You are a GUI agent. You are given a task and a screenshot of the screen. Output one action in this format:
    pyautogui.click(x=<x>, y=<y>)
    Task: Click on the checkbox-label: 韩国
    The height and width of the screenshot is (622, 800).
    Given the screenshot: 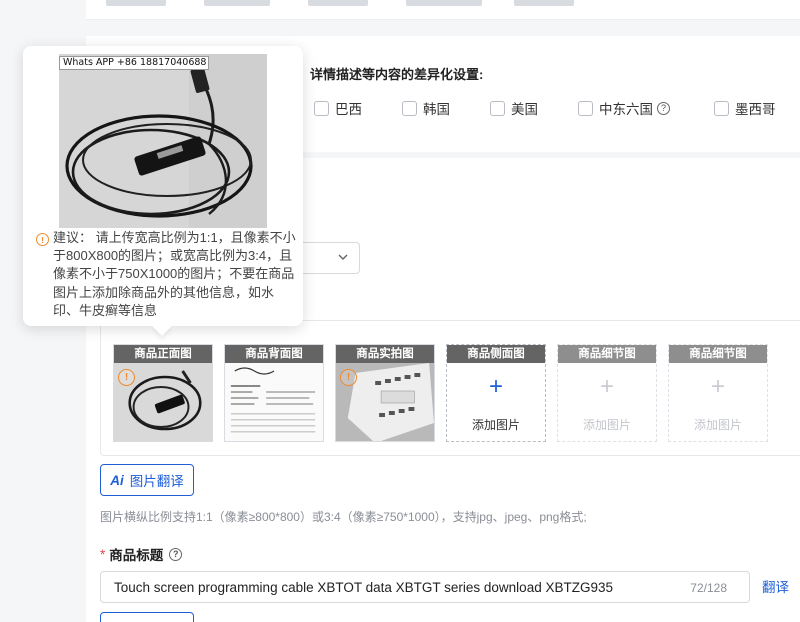 What is the action you would take?
    pyautogui.click(x=436, y=109)
    